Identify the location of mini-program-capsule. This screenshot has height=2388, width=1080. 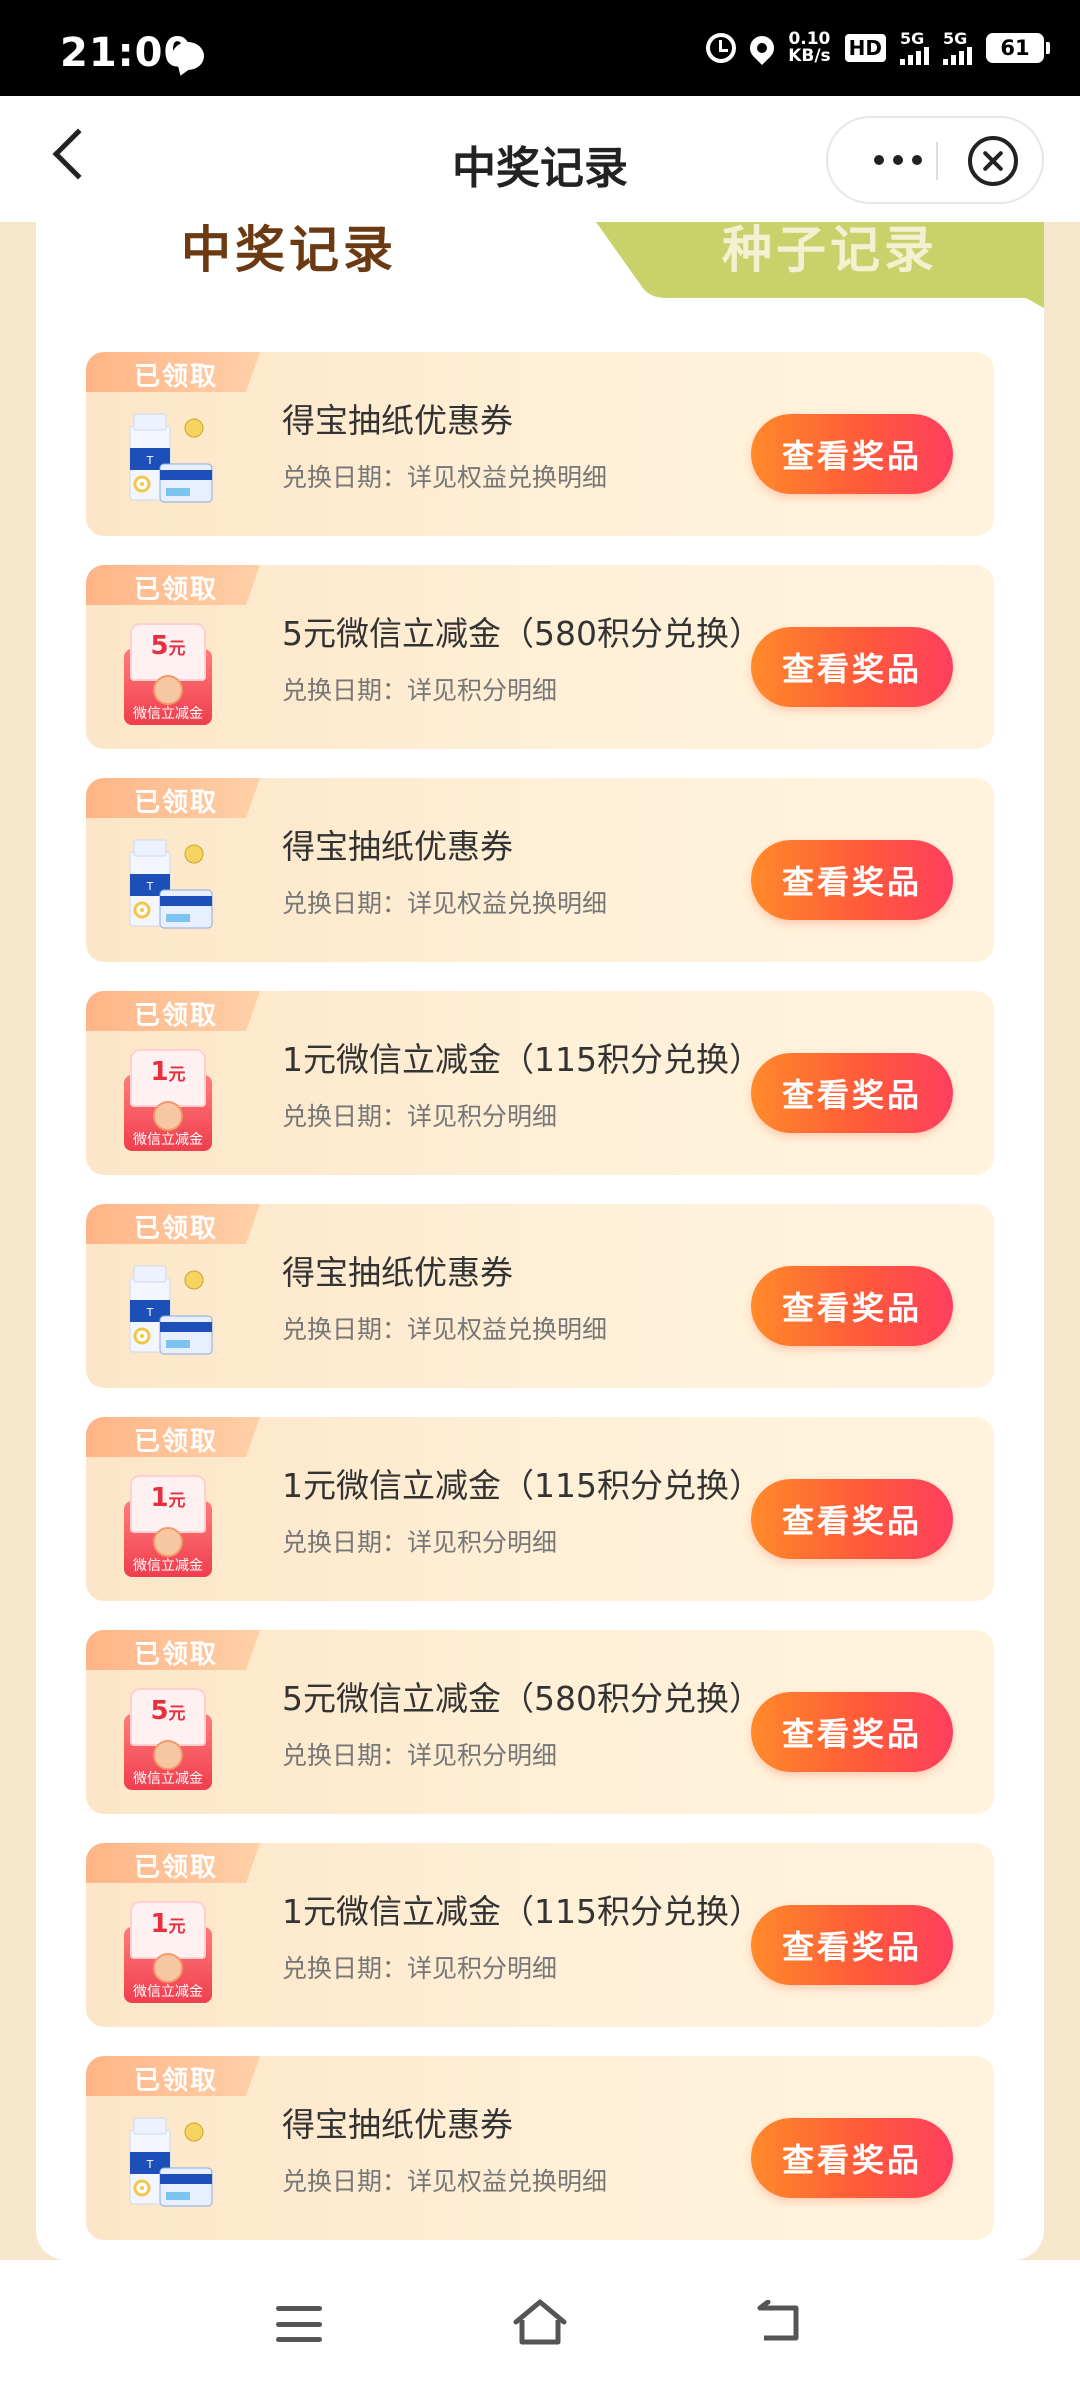
(935, 160).